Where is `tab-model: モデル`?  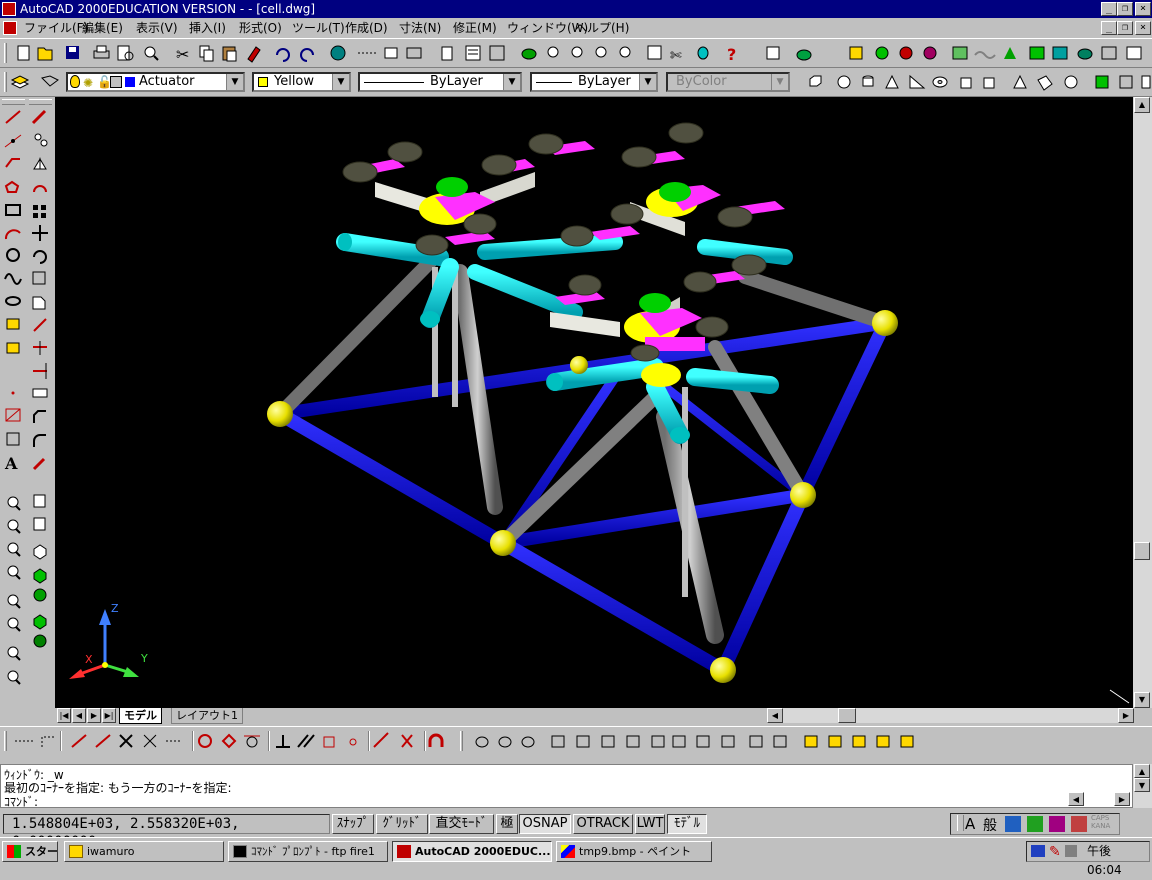
tab-model: モデル is located at coordinates (140, 716).